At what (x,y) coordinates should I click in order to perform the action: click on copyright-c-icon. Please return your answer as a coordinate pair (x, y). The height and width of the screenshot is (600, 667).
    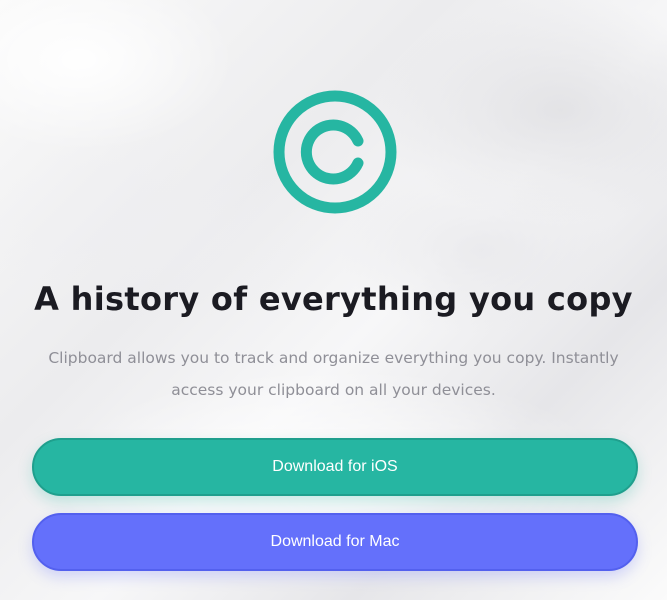
    Looking at the image, I should click on (335, 152).